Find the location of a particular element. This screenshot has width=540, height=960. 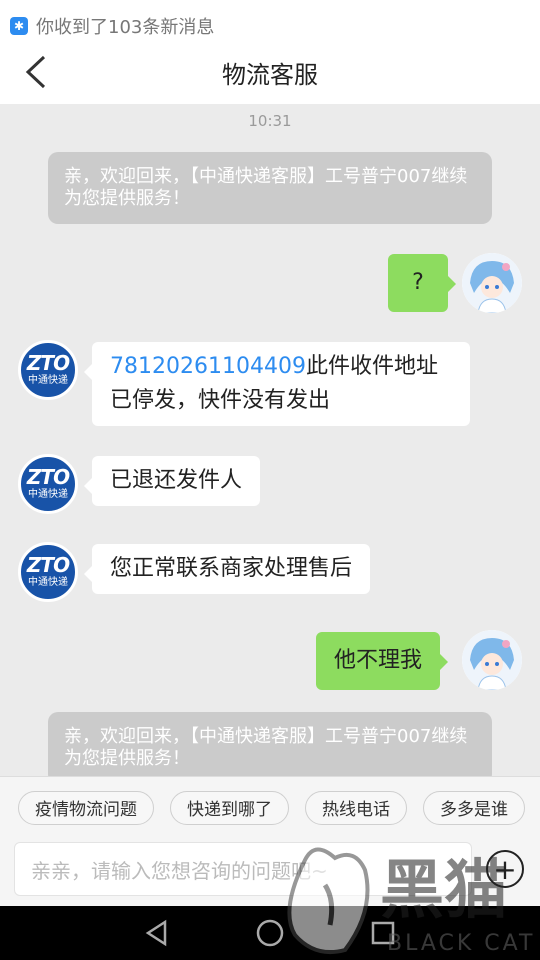

page-title: 物流客服 is located at coordinates (270, 74).